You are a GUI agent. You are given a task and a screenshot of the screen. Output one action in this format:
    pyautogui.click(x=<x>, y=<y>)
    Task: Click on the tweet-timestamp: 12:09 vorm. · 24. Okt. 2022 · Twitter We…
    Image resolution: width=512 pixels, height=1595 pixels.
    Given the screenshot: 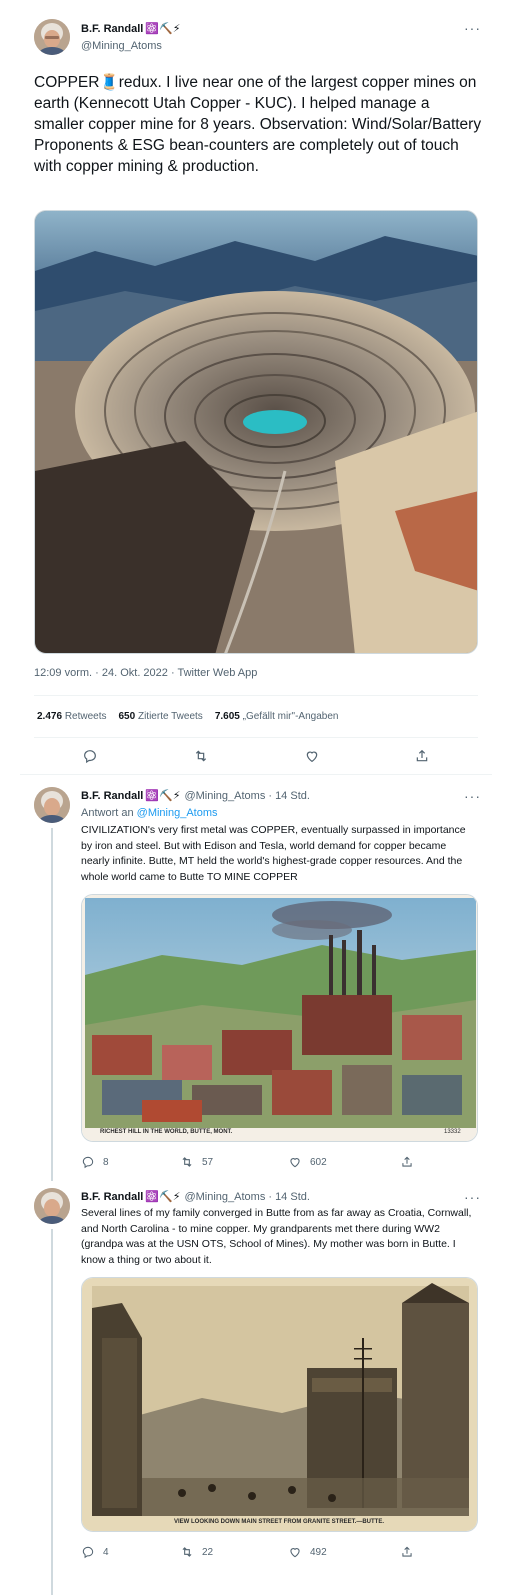 What is the action you would take?
    pyautogui.click(x=145, y=673)
    